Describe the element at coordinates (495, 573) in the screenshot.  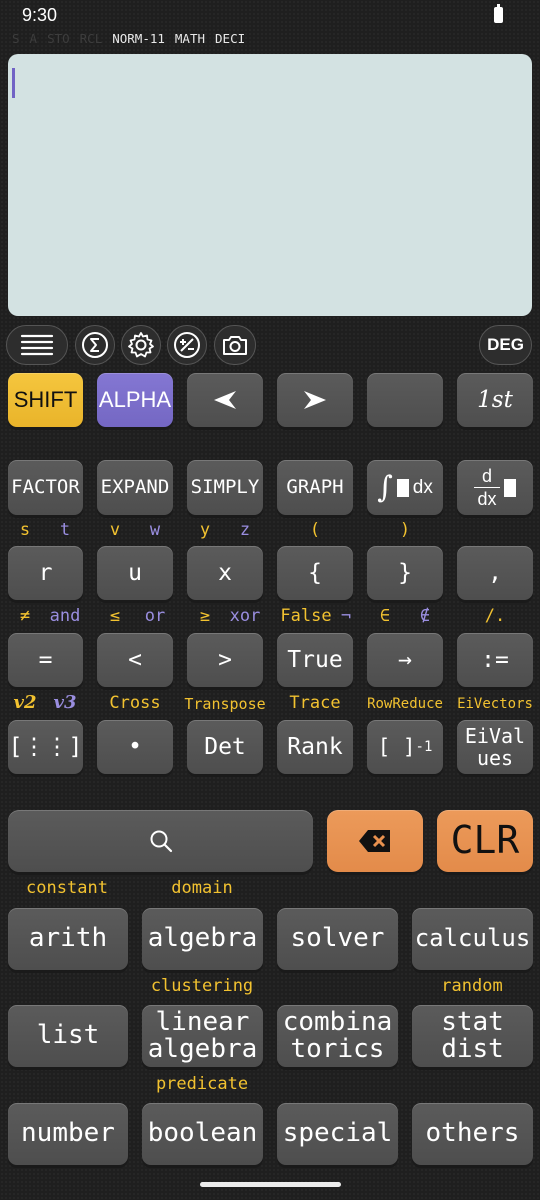
I see `comma-key: ,` at that location.